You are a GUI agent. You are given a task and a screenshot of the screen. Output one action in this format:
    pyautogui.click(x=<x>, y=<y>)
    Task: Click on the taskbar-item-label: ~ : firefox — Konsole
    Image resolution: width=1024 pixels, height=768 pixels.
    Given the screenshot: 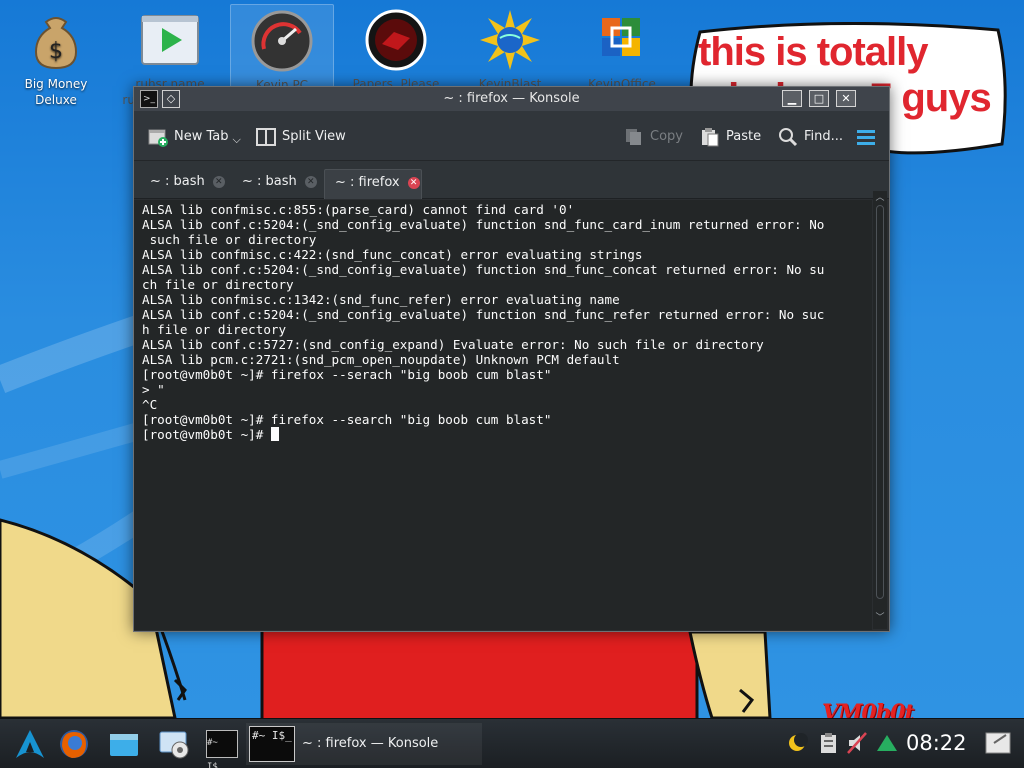 What is the action you would take?
    pyautogui.click(x=370, y=743)
    